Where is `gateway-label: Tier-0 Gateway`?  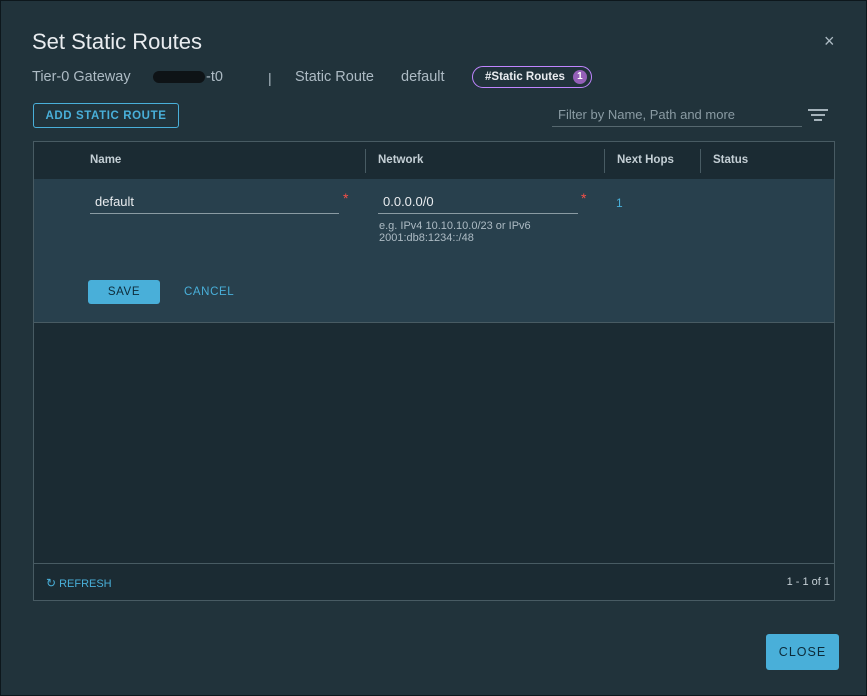
gateway-label: Tier-0 Gateway is located at coordinates (81, 77).